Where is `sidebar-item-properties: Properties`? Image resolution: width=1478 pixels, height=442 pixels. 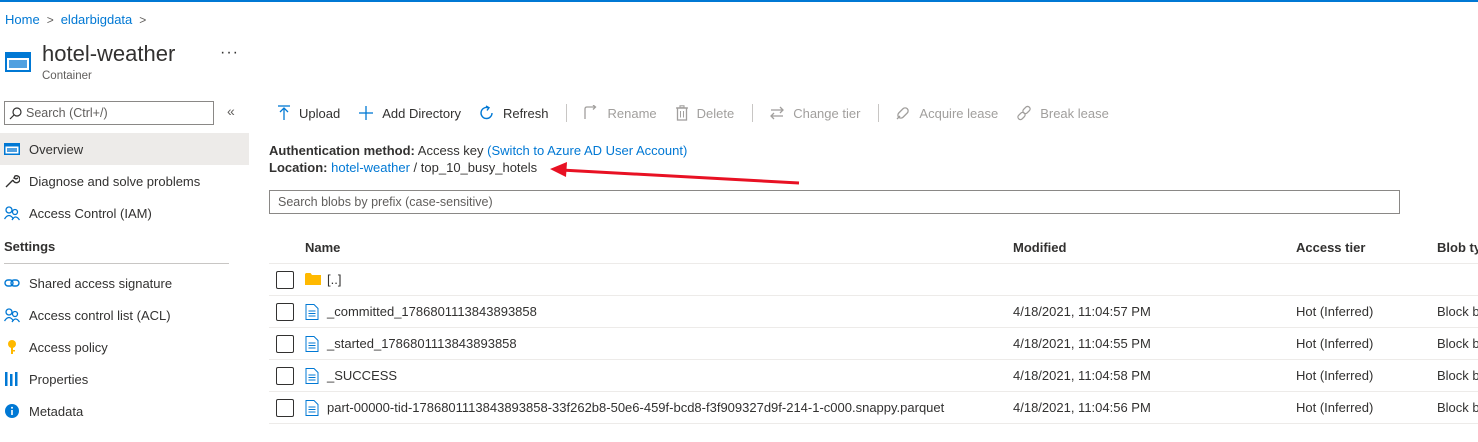 sidebar-item-properties: Properties is located at coordinates (124, 379).